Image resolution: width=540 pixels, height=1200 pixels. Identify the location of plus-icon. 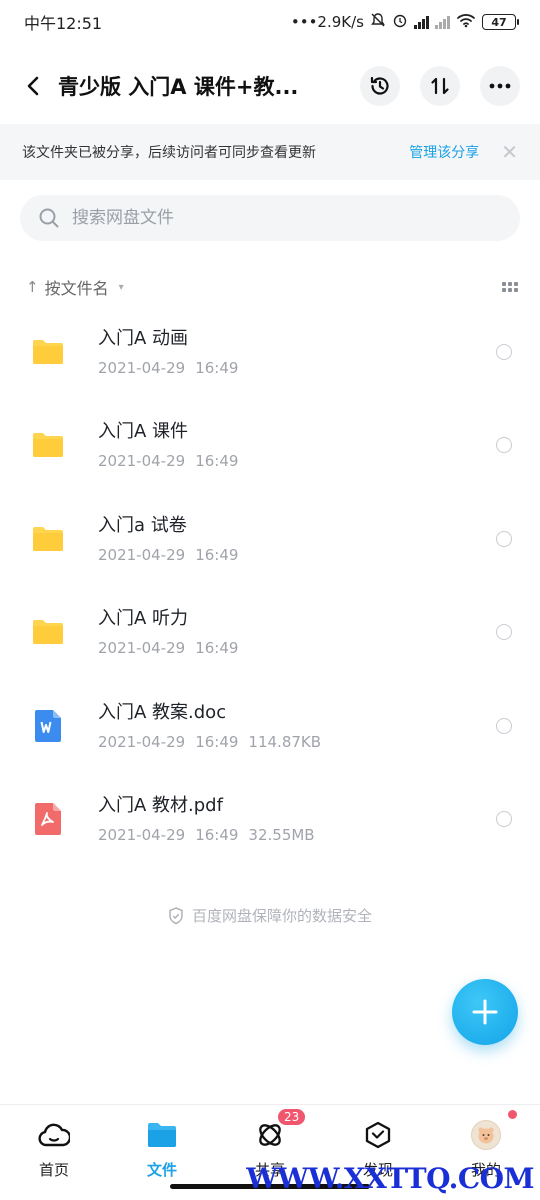
(485, 1012).